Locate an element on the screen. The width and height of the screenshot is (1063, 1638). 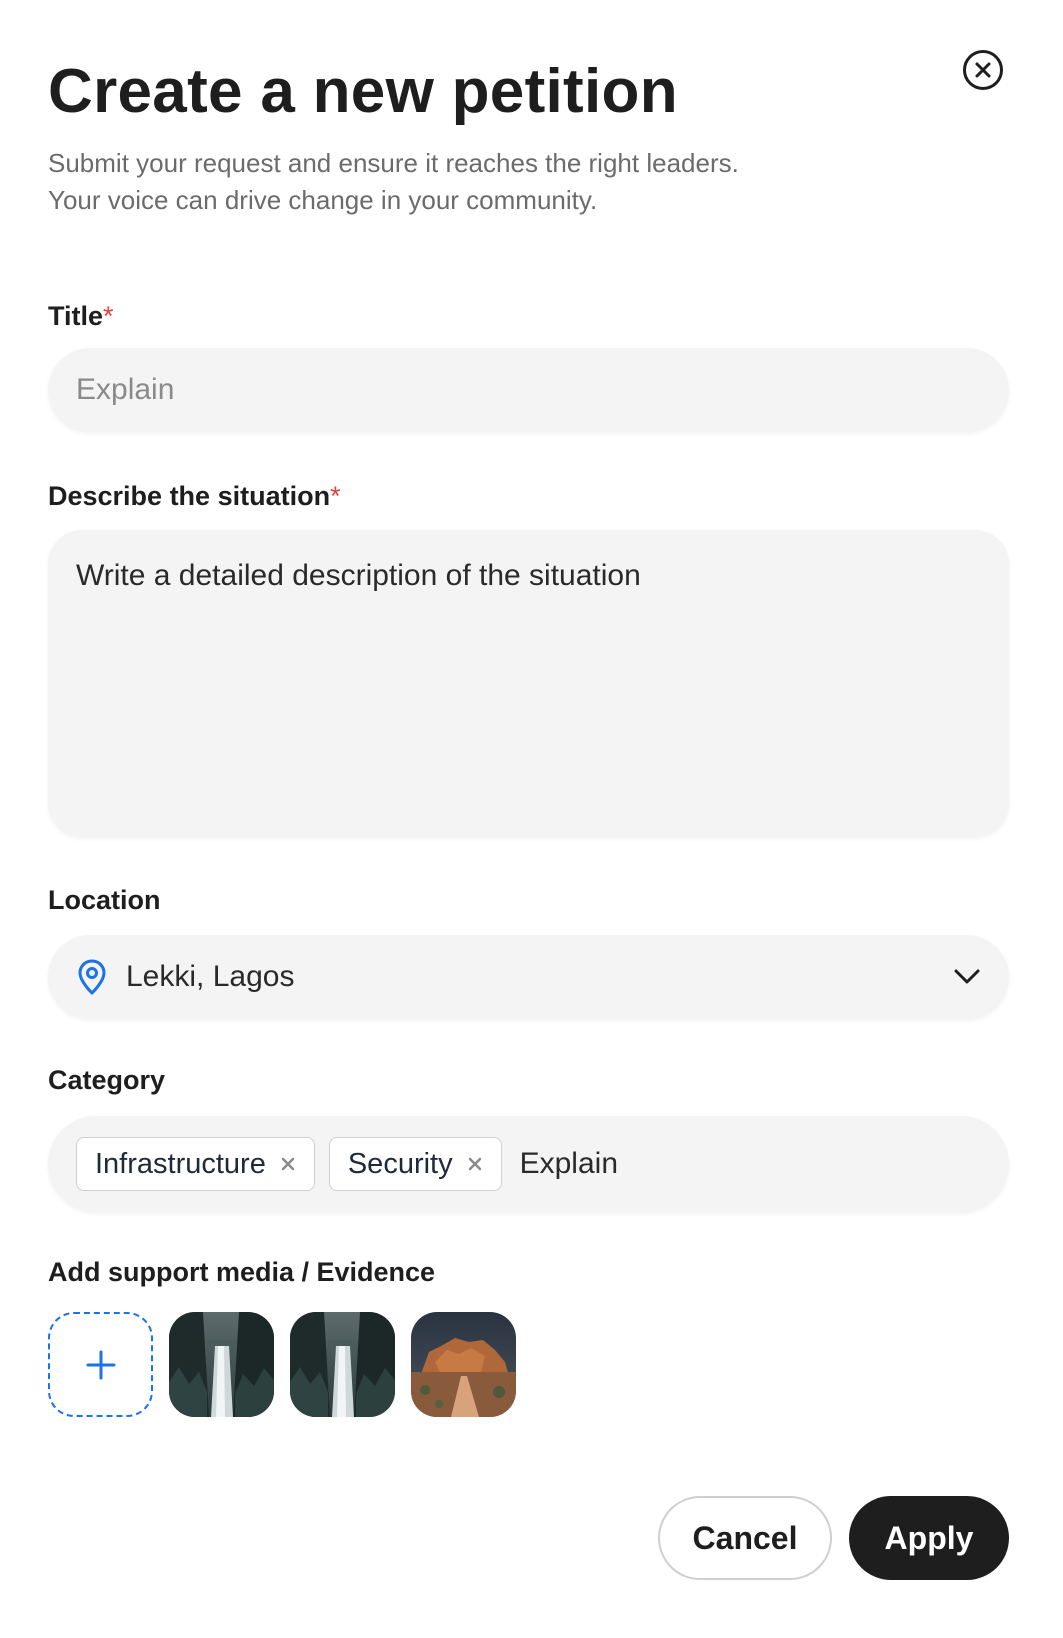
media-thumbnail-desert-rock is located at coordinates (463, 1364).